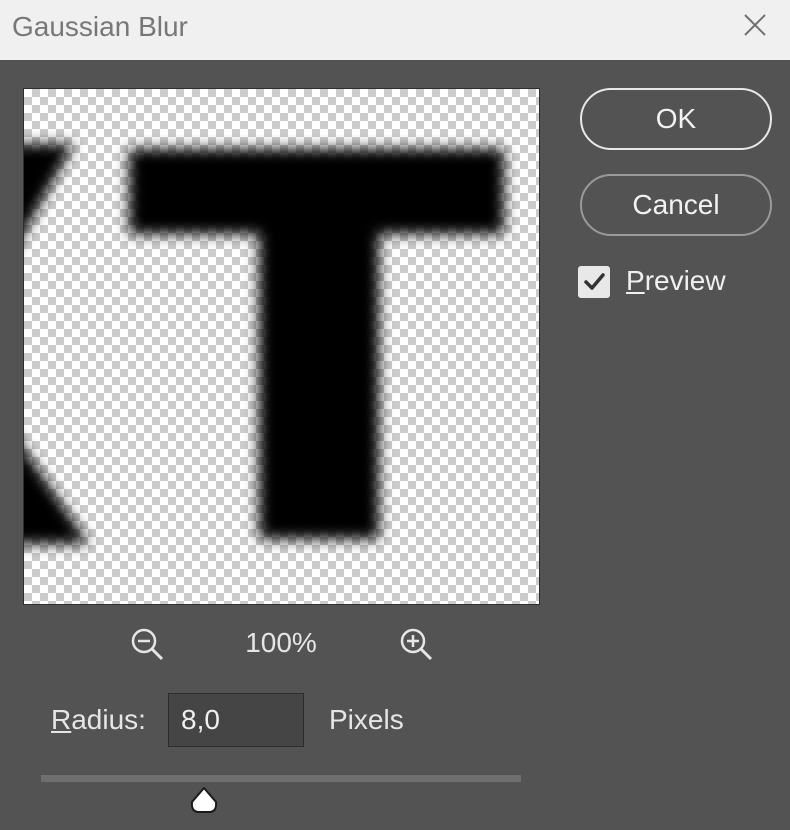 Image resolution: width=790 pixels, height=830 pixels. What do you see at coordinates (755, 25) in the screenshot?
I see `close-icon` at bounding box center [755, 25].